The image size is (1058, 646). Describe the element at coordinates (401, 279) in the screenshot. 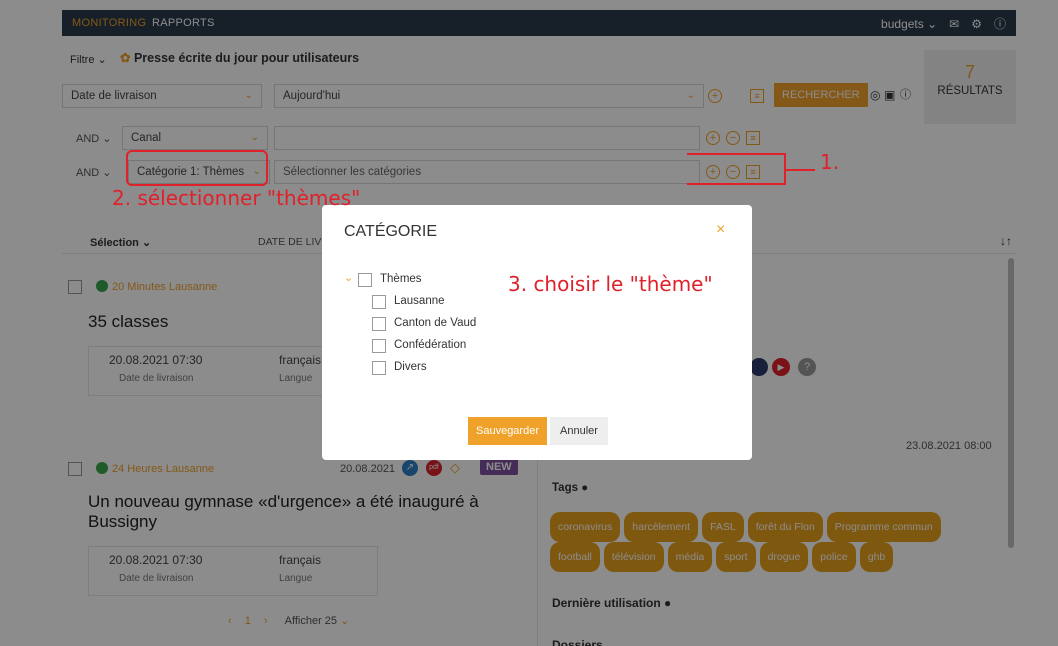

I see `tree-root-label: Thèmes` at that location.